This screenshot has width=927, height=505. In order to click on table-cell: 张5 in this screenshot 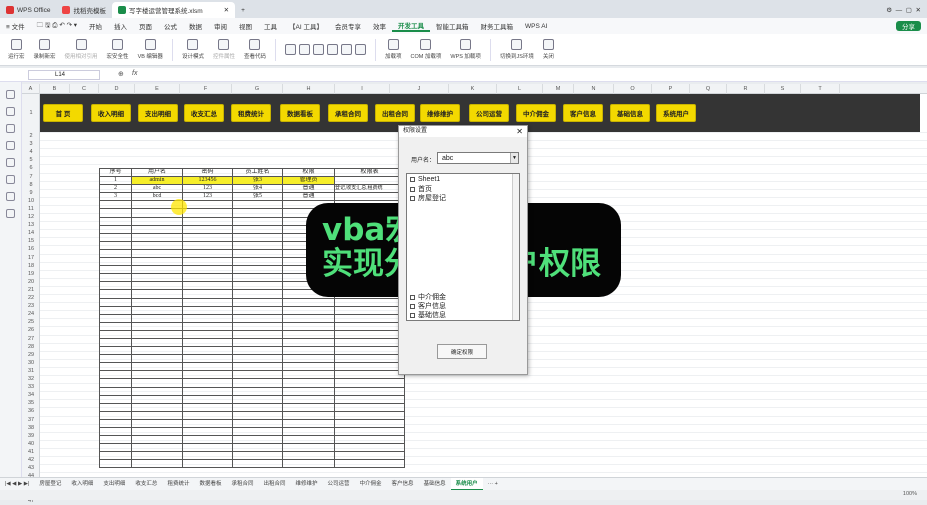, I will do `click(257, 197)`.